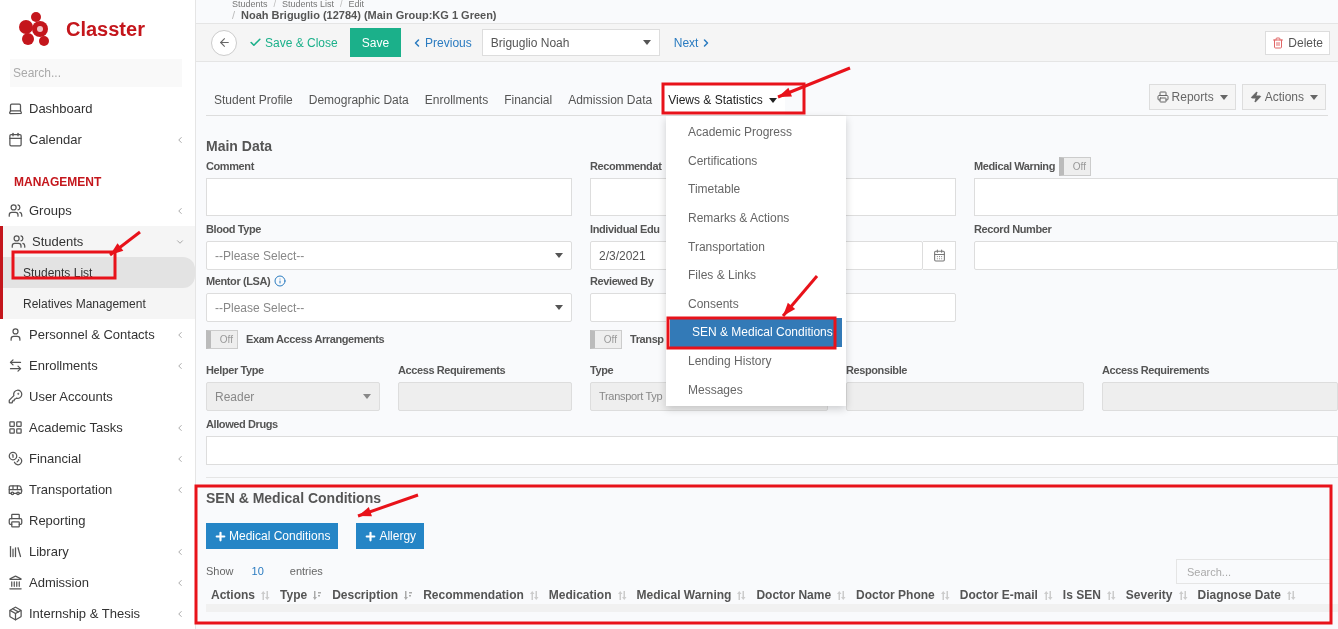  I want to click on field-label: Type, so click(602, 370).